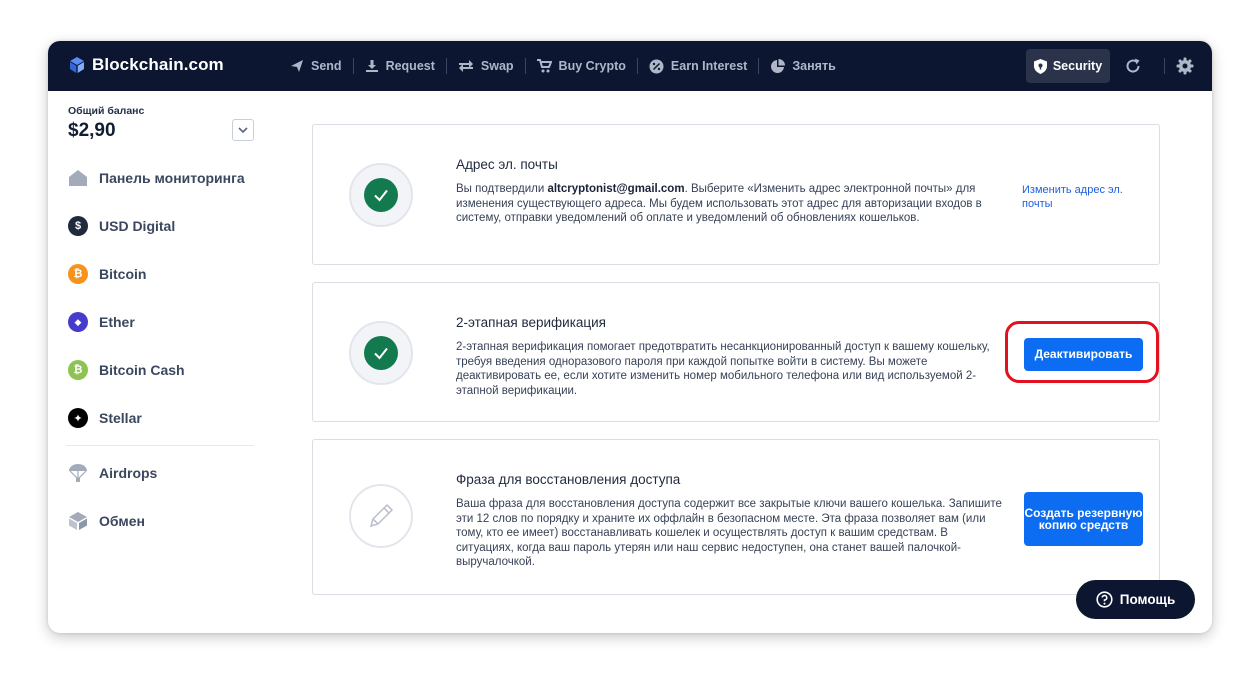  What do you see at coordinates (497, 66) in the screenshot?
I see `nav-swap-label: Swap` at bounding box center [497, 66].